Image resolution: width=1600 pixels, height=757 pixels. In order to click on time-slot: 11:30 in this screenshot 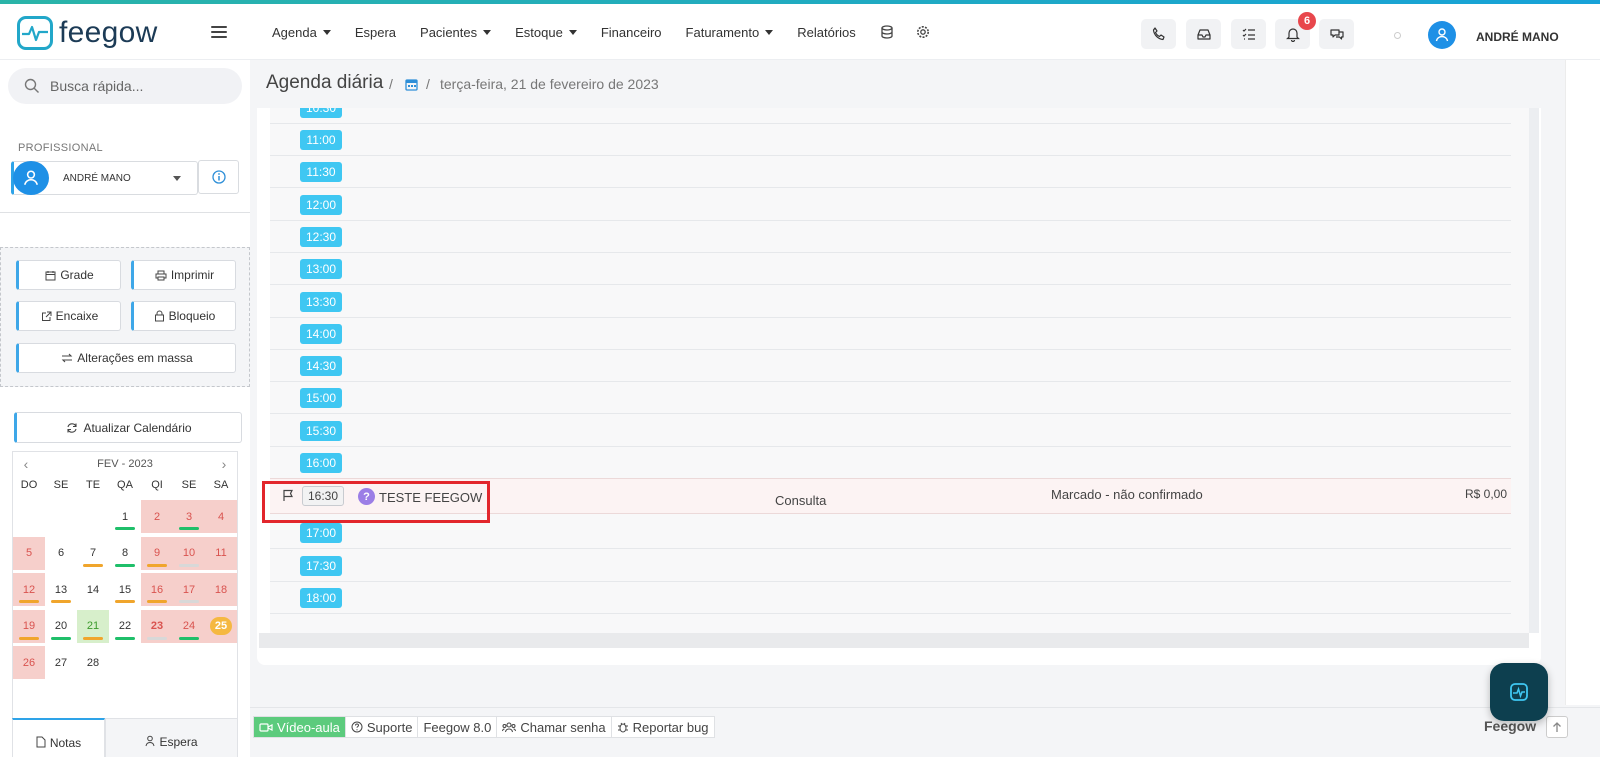, I will do `click(890, 172)`.